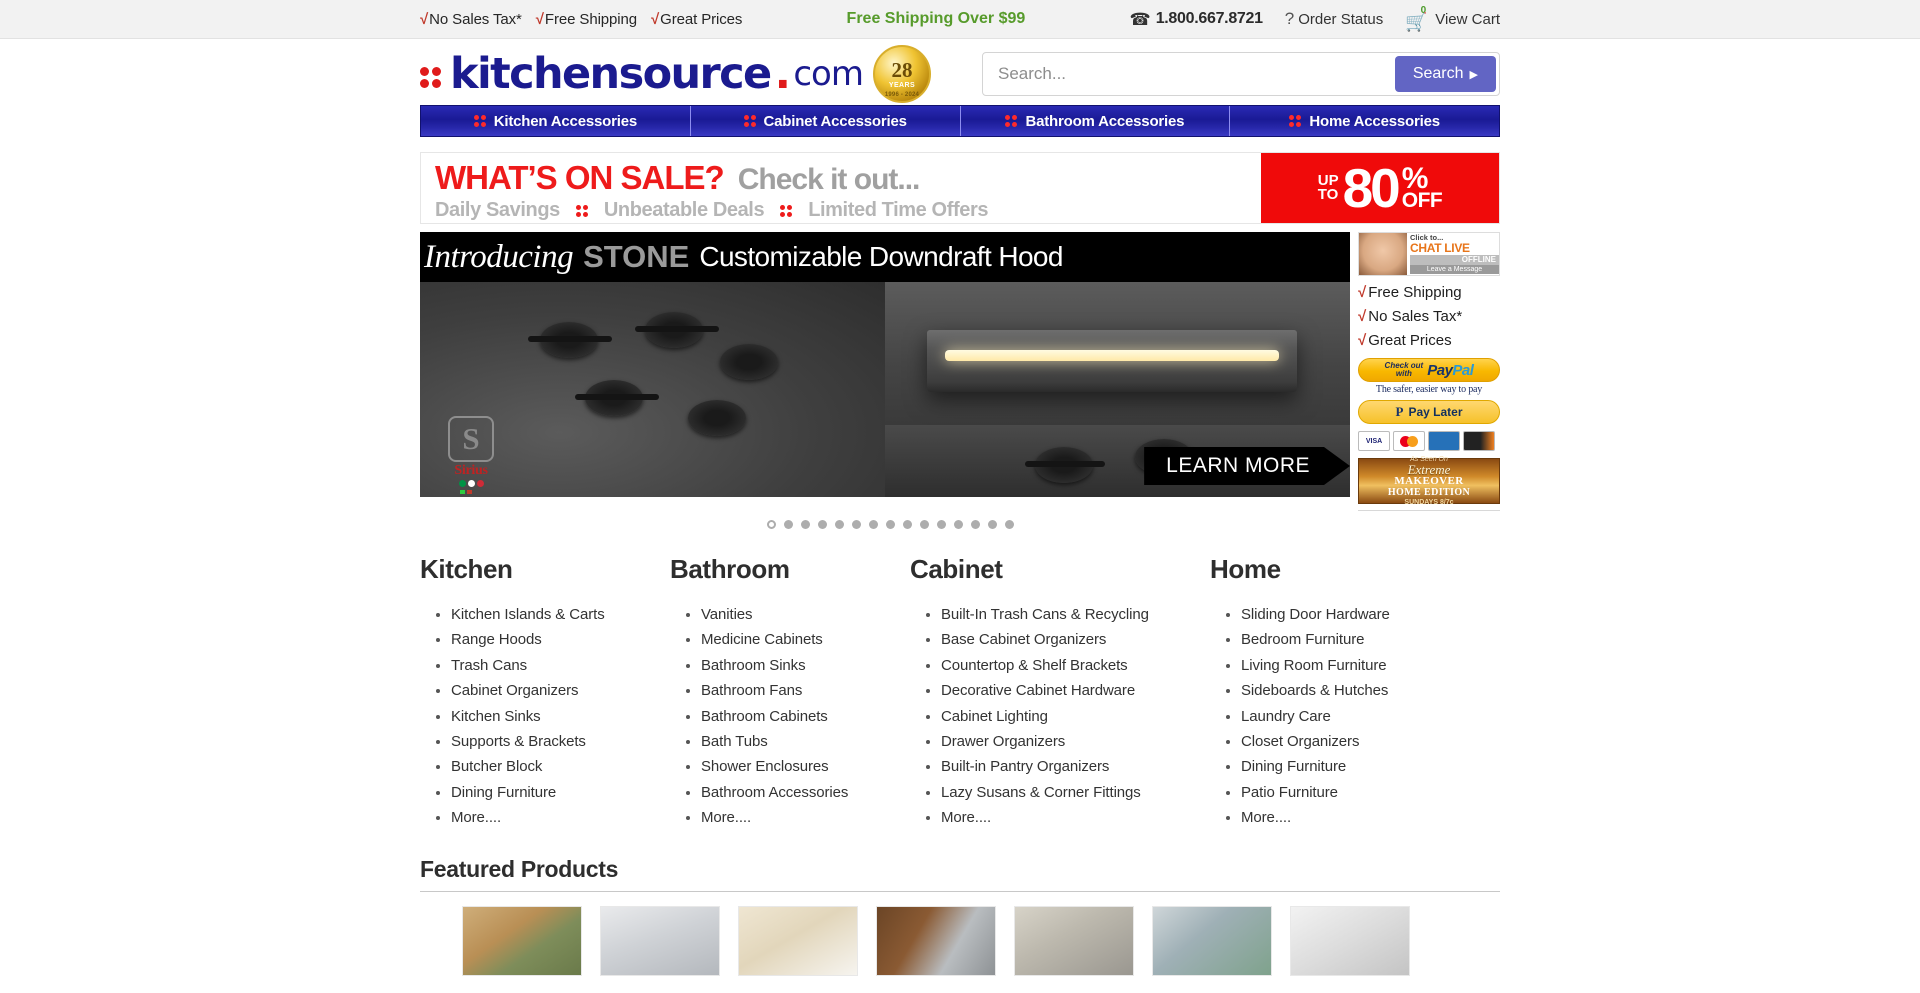 This screenshot has width=1920, height=993. I want to click on search-input, so click(1190, 74).